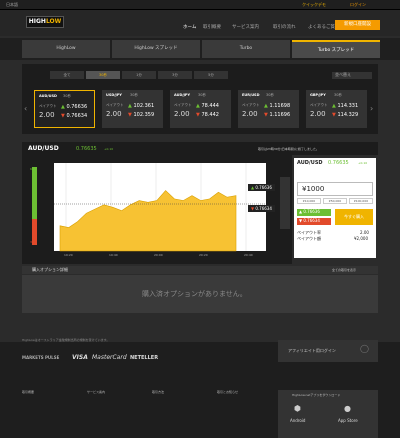 This screenshot has height=438, width=400. I want to click on appstore-label: App Store, so click(348, 420).